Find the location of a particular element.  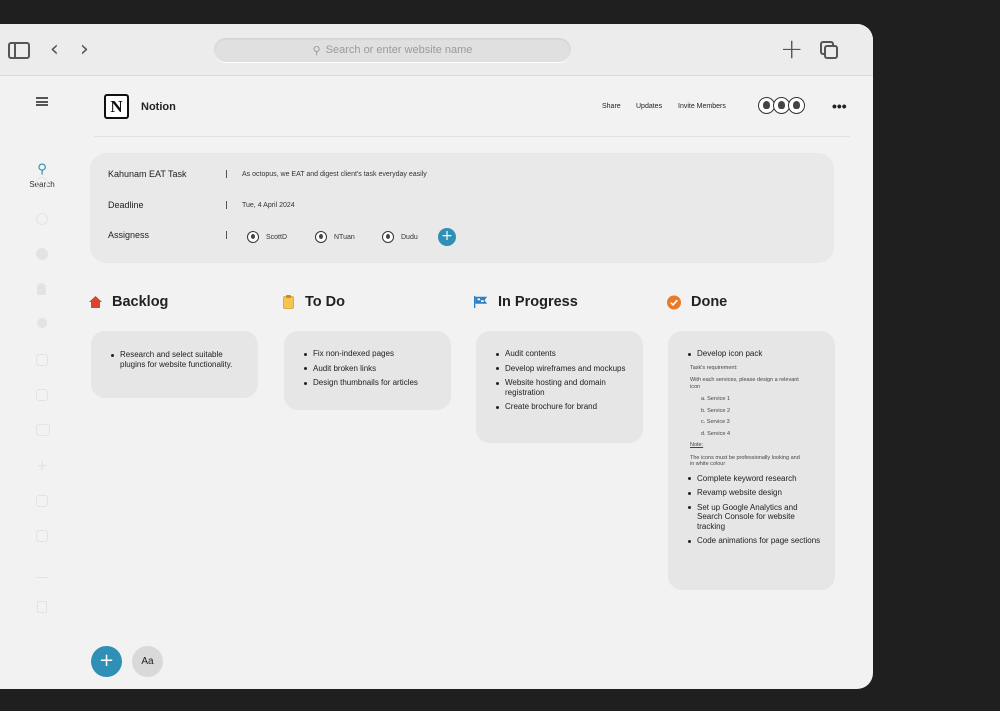

add-page-button: + is located at coordinates (106, 661).